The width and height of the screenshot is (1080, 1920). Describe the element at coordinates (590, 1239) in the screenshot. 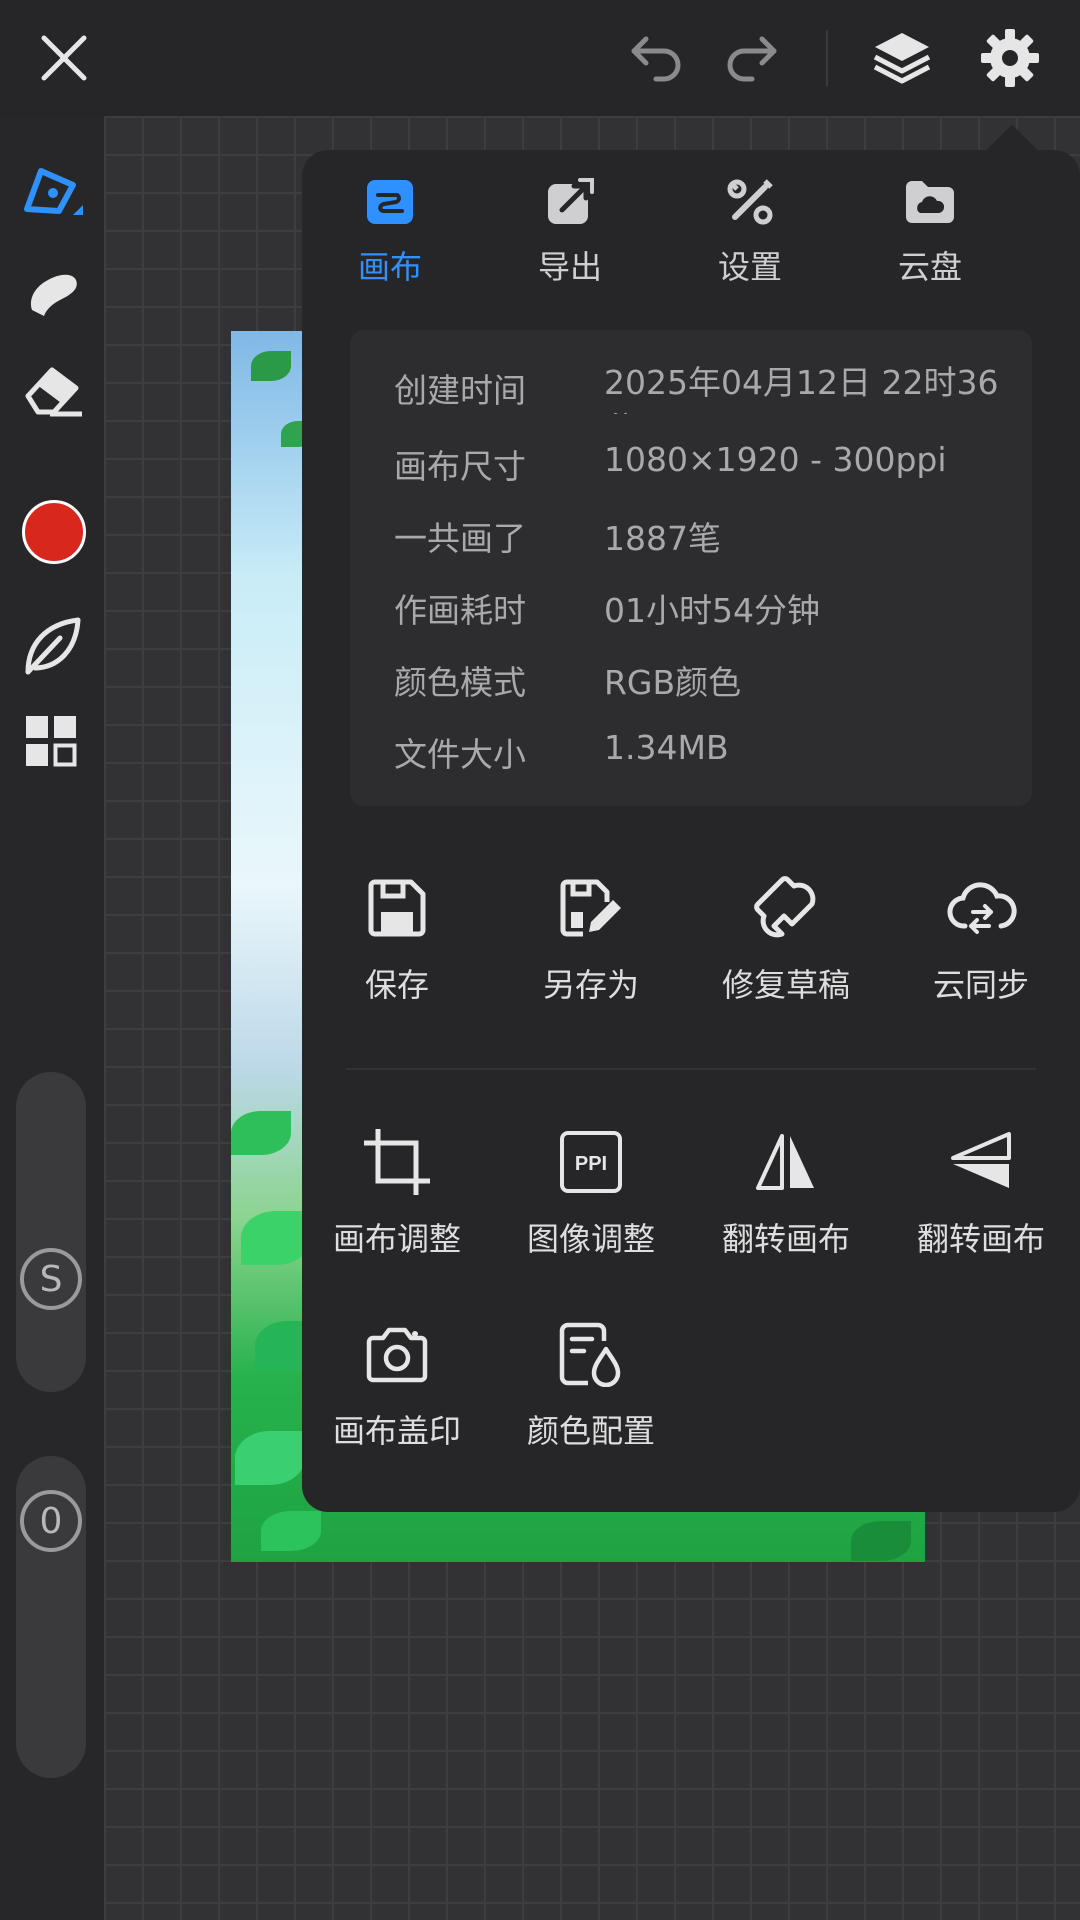

I see `action-label: 图像调整` at that location.